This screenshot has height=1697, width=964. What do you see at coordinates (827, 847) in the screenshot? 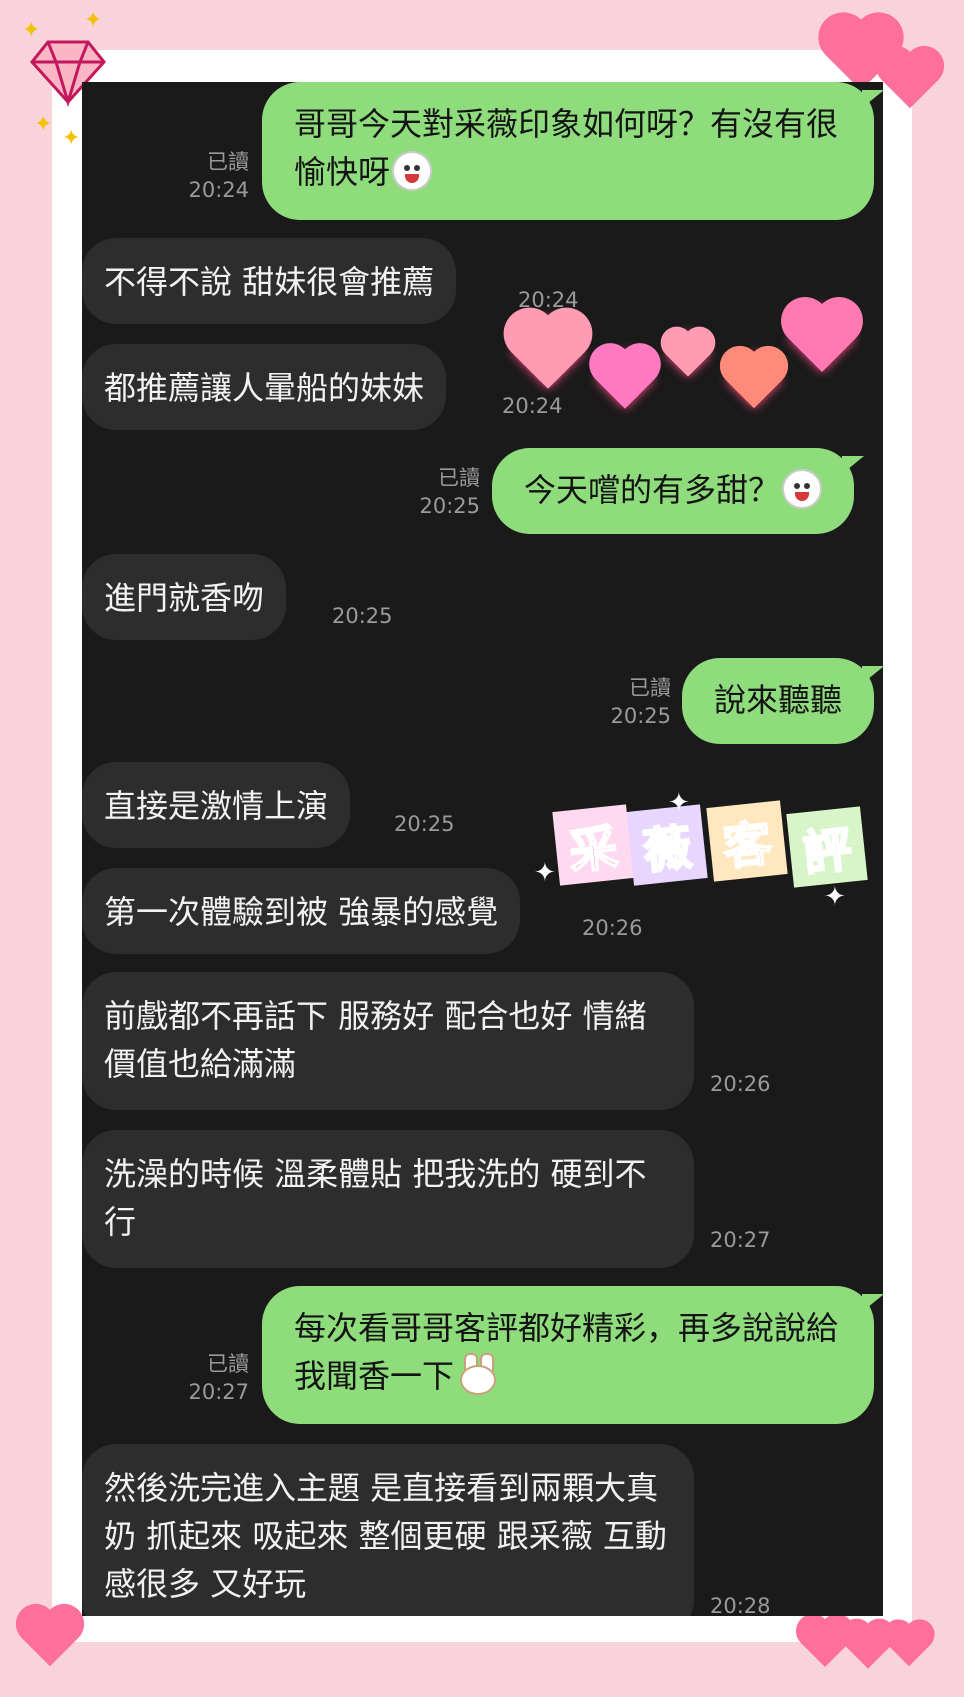
I see `sticker-char: 評` at bounding box center [827, 847].